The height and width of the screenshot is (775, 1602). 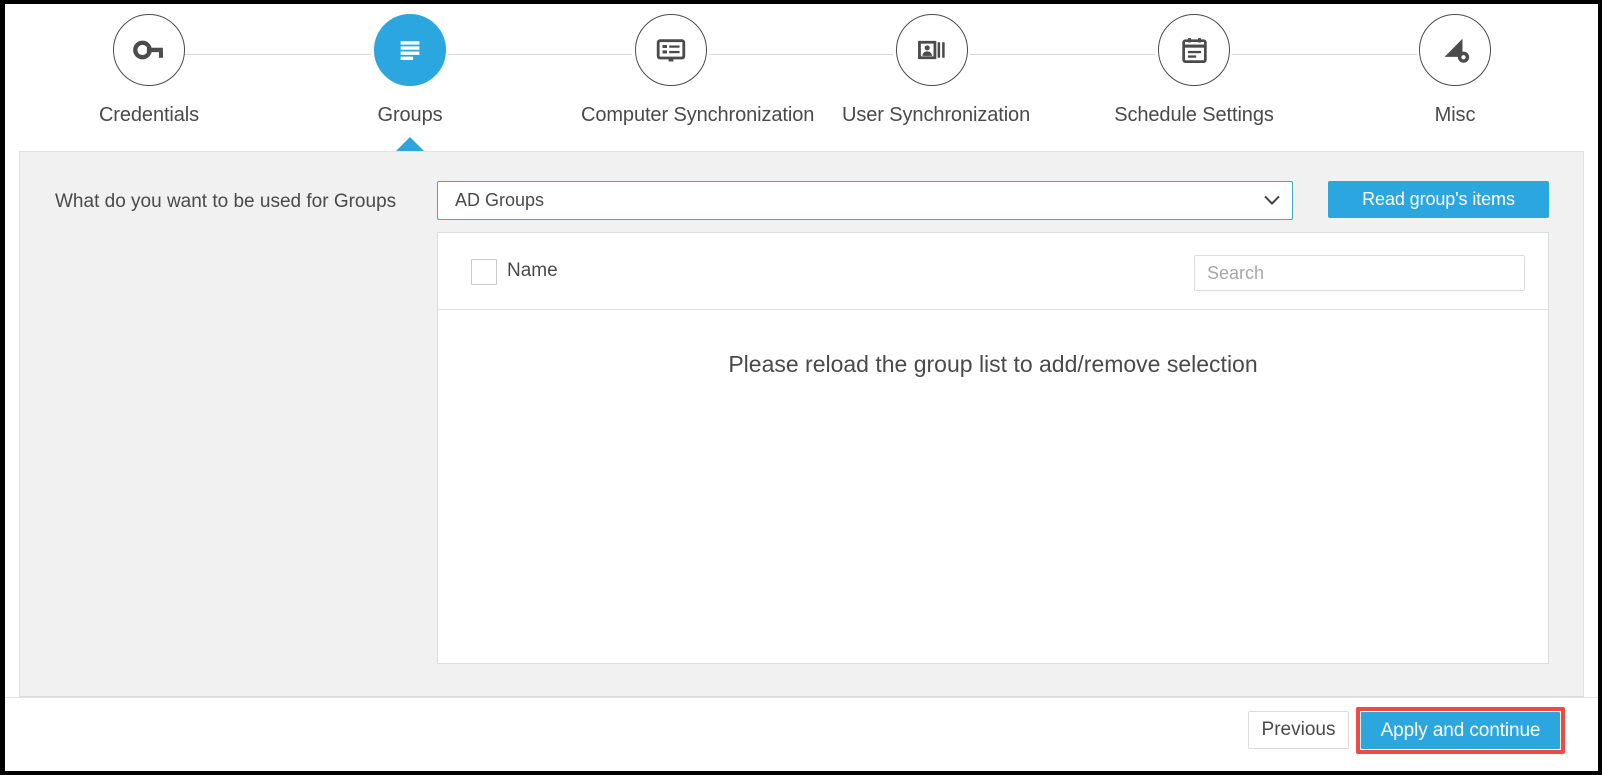 I want to click on wizard-step-misc: Misc, so click(x=1455, y=70).